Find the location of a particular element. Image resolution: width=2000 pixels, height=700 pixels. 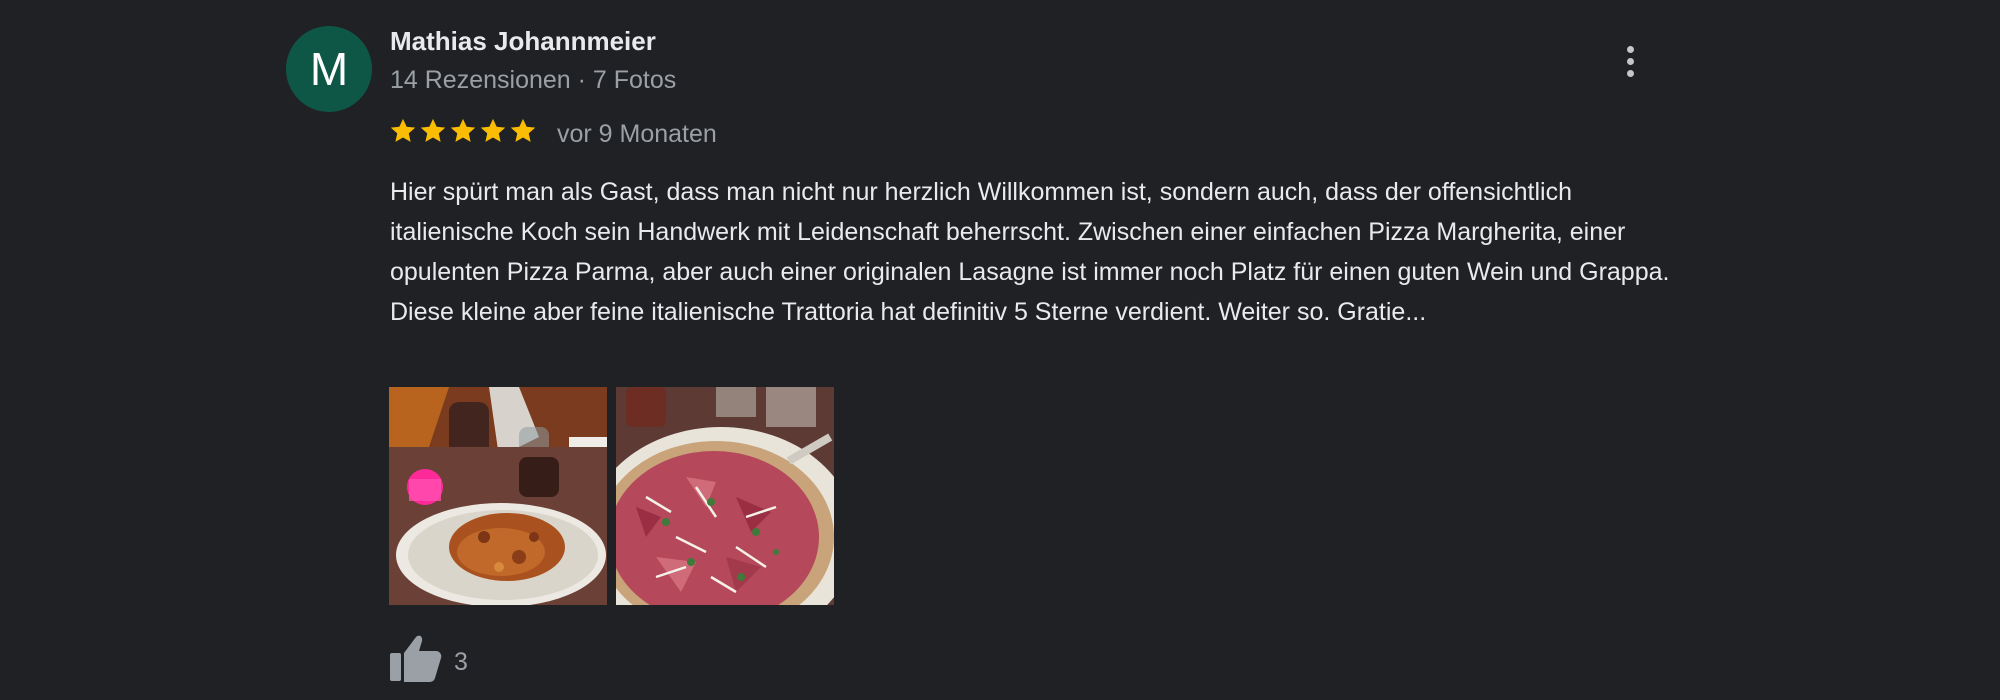

like-count: 3 is located at coordinates (461, 662).